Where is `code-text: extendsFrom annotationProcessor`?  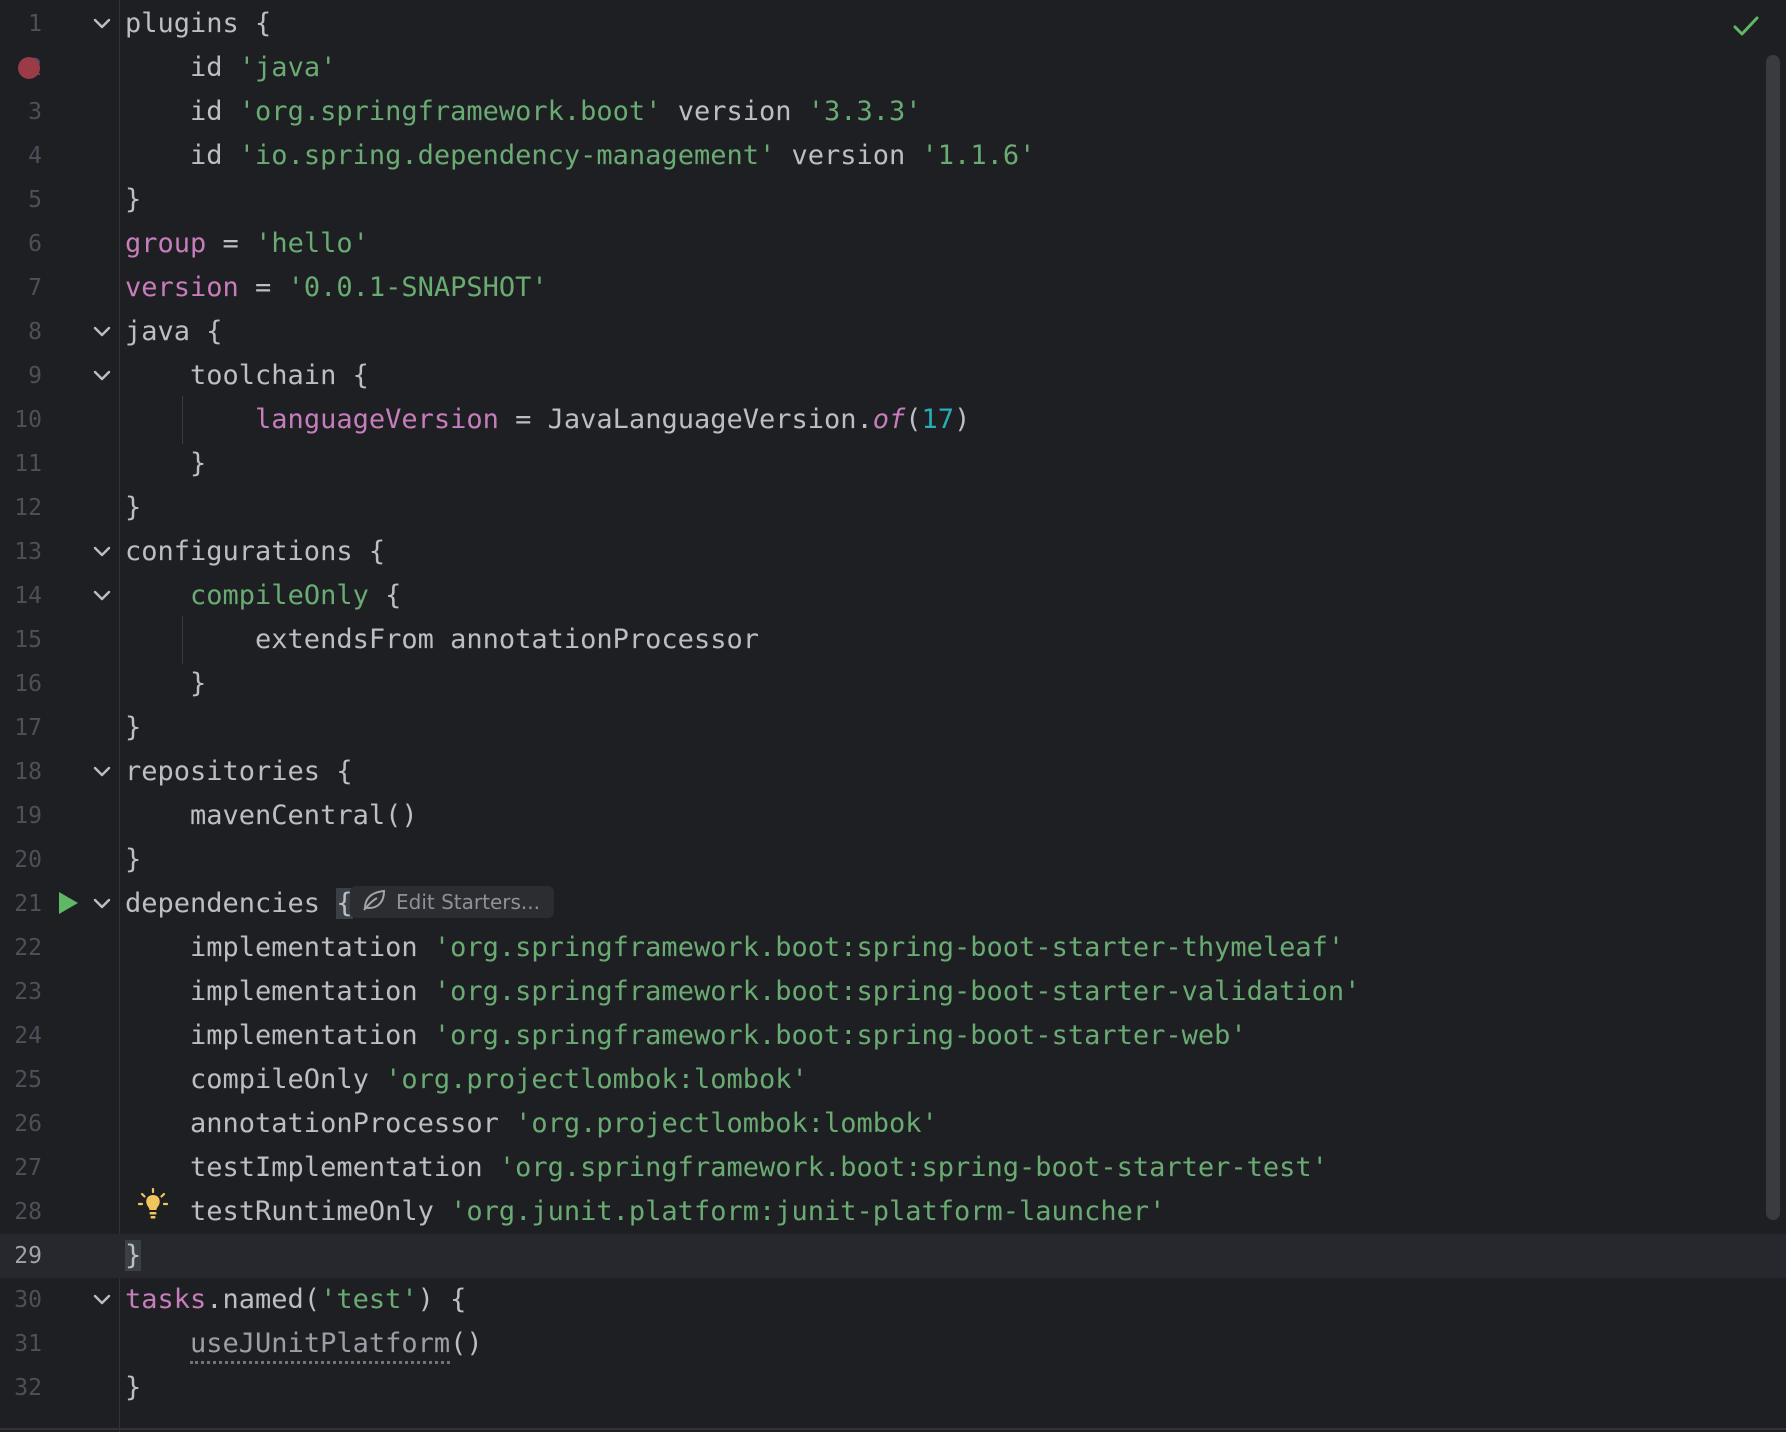 code-text: extendsFrom annotationProcessor is located at coordinates (442, 640).